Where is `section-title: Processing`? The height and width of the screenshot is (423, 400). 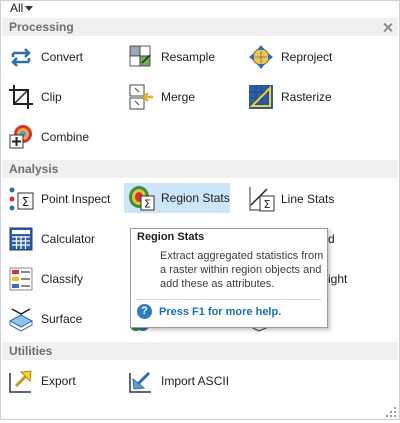 section-title: Processing is located at coordinates (41, 27).